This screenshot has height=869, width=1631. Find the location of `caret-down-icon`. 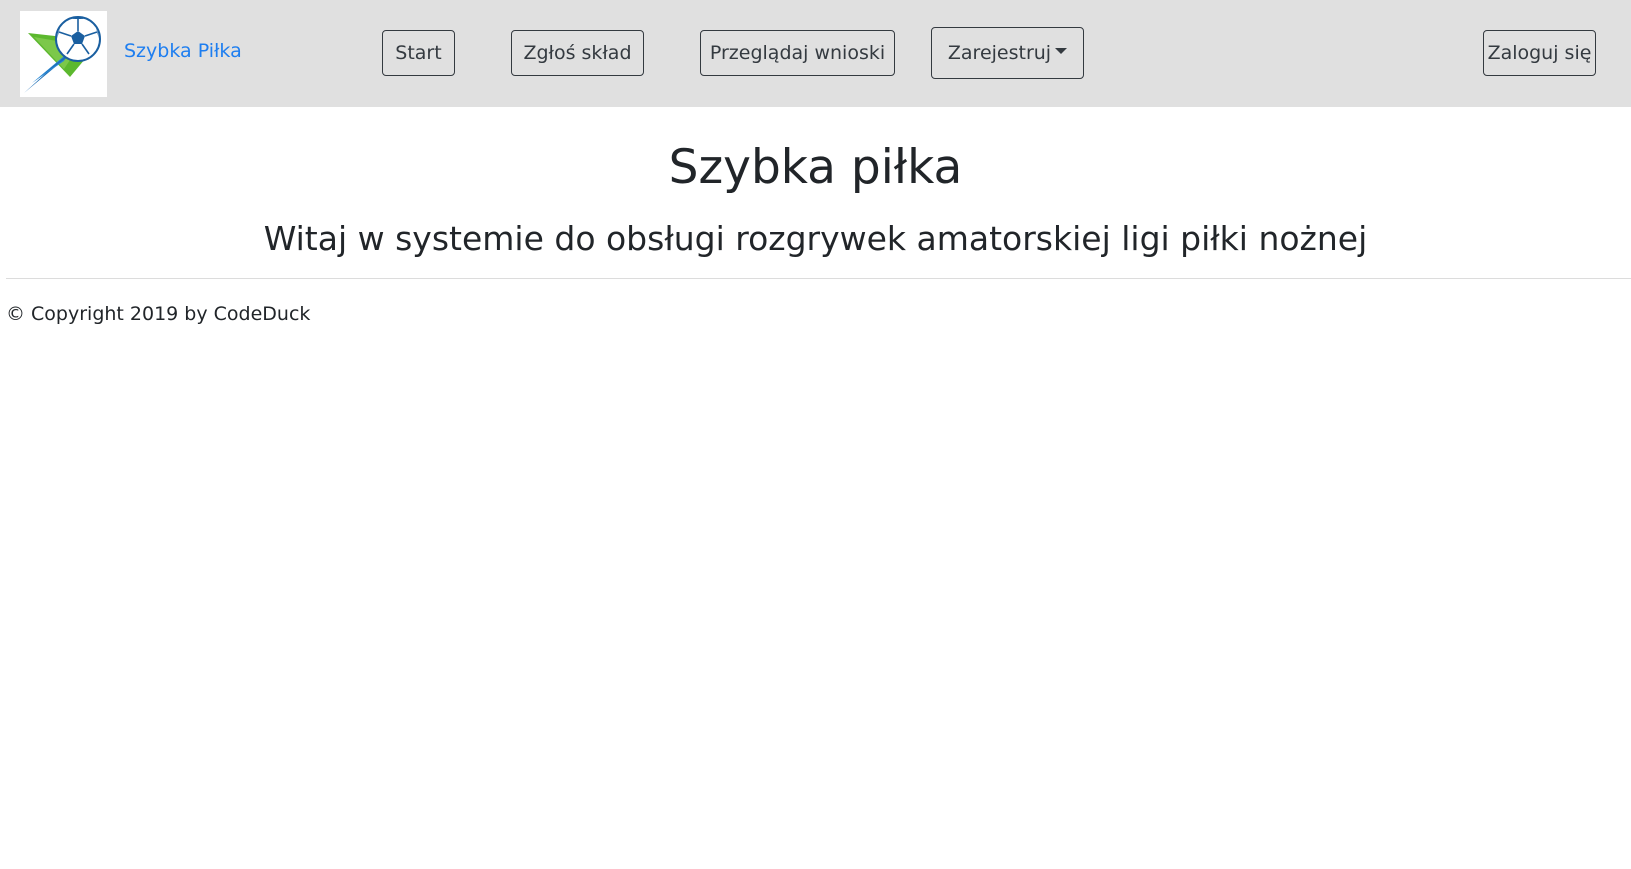

caret-down-icon is located at coordinates (1061, 51).